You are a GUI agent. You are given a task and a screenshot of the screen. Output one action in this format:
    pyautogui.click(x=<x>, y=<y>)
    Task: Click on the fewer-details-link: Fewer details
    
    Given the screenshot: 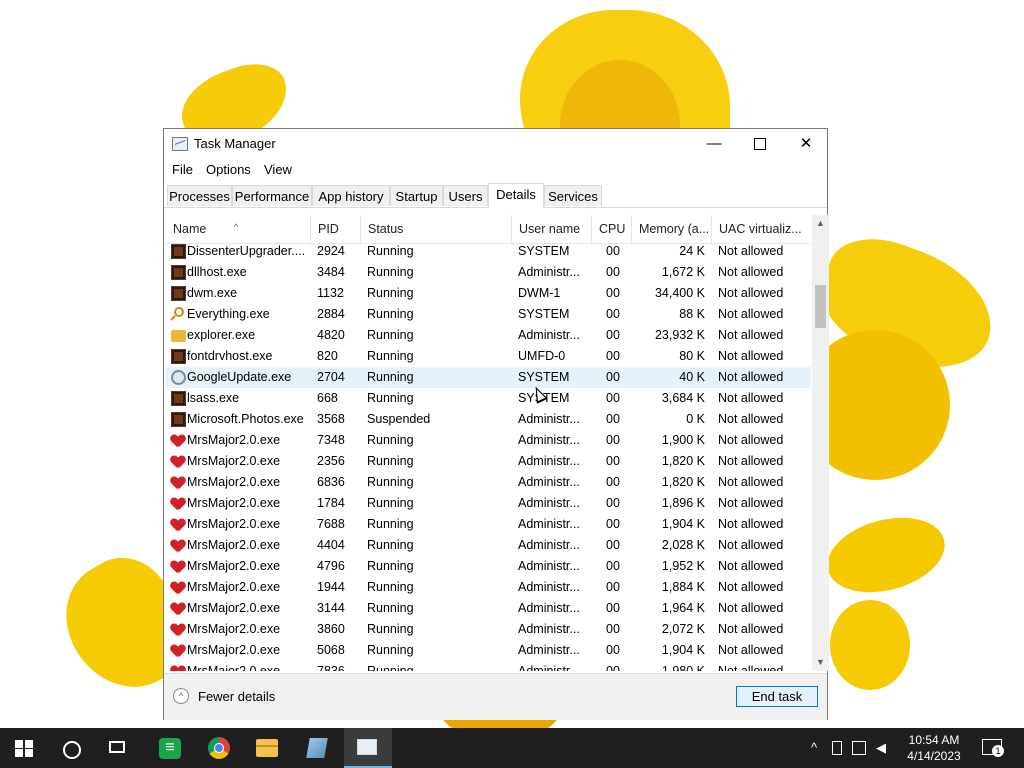 What is the action you would take?
    pyautogui.click(x=236, y=696)
    